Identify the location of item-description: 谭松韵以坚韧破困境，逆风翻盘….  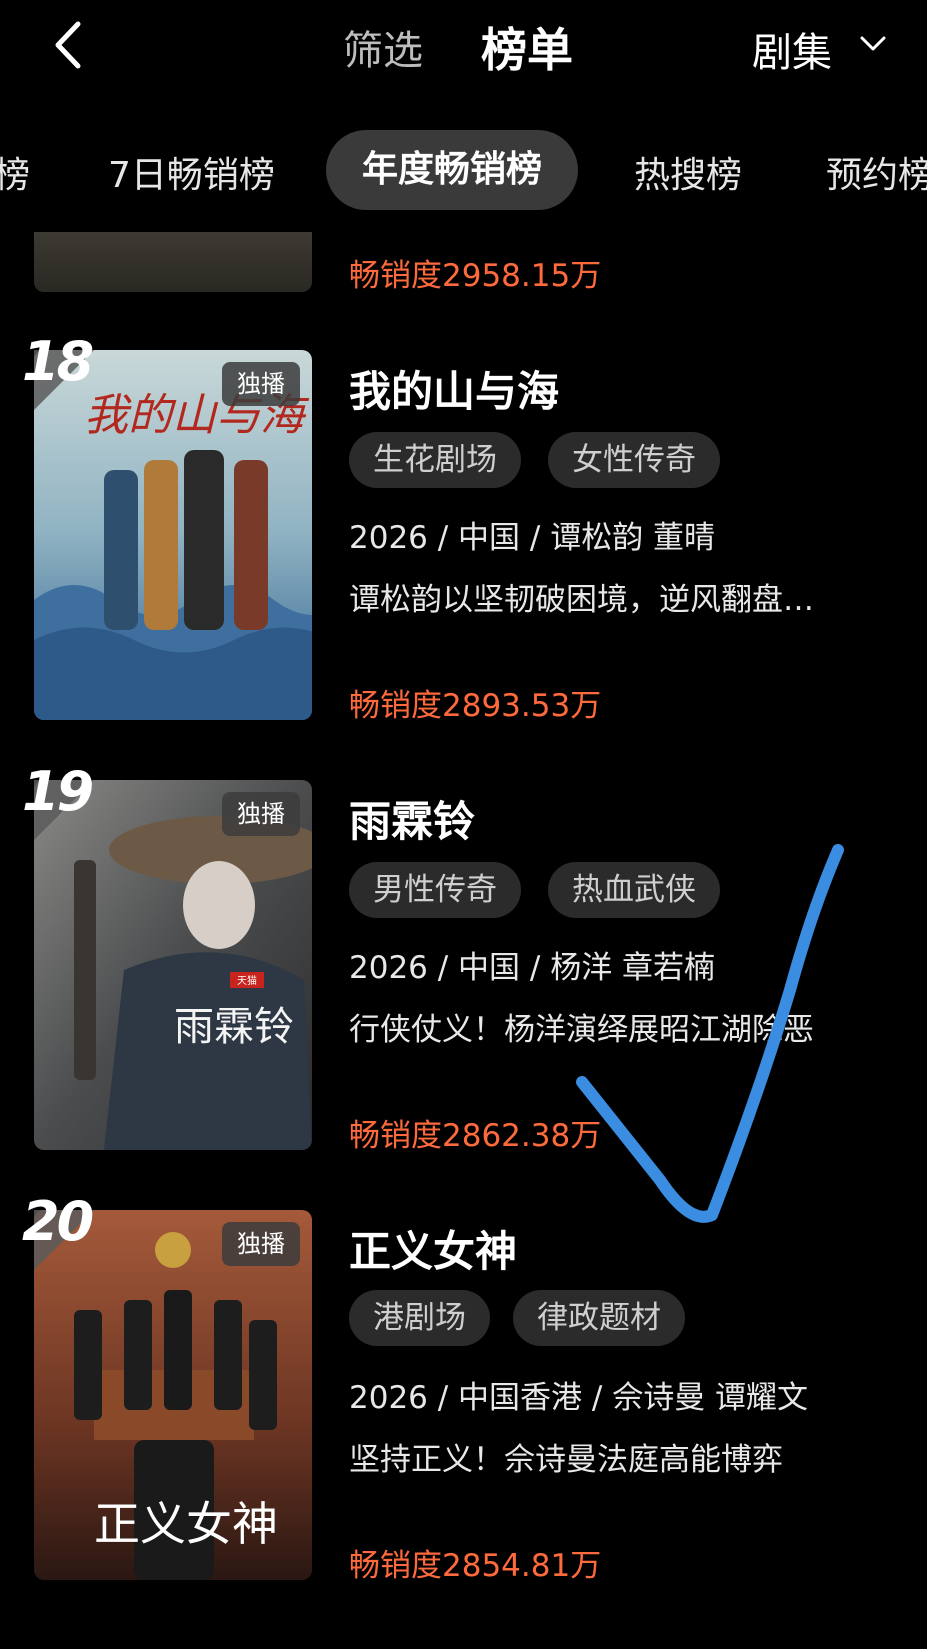
(581, 600).